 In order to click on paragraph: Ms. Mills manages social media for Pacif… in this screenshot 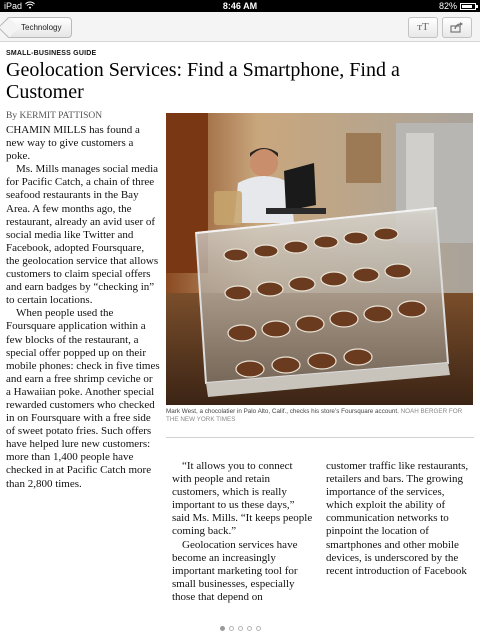, I will do `click(82, 235)`.